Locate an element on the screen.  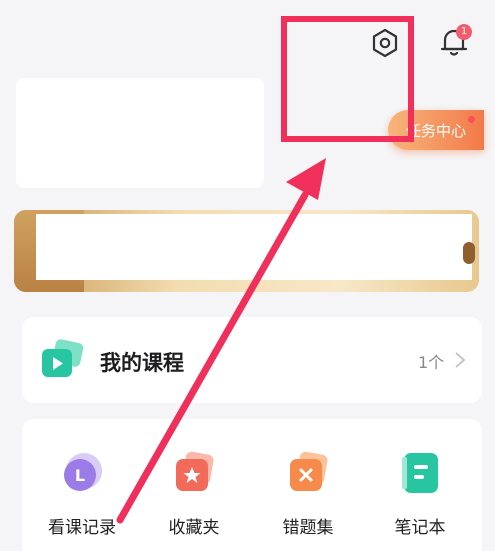
vip-banner is located at coordinates (246, 251).